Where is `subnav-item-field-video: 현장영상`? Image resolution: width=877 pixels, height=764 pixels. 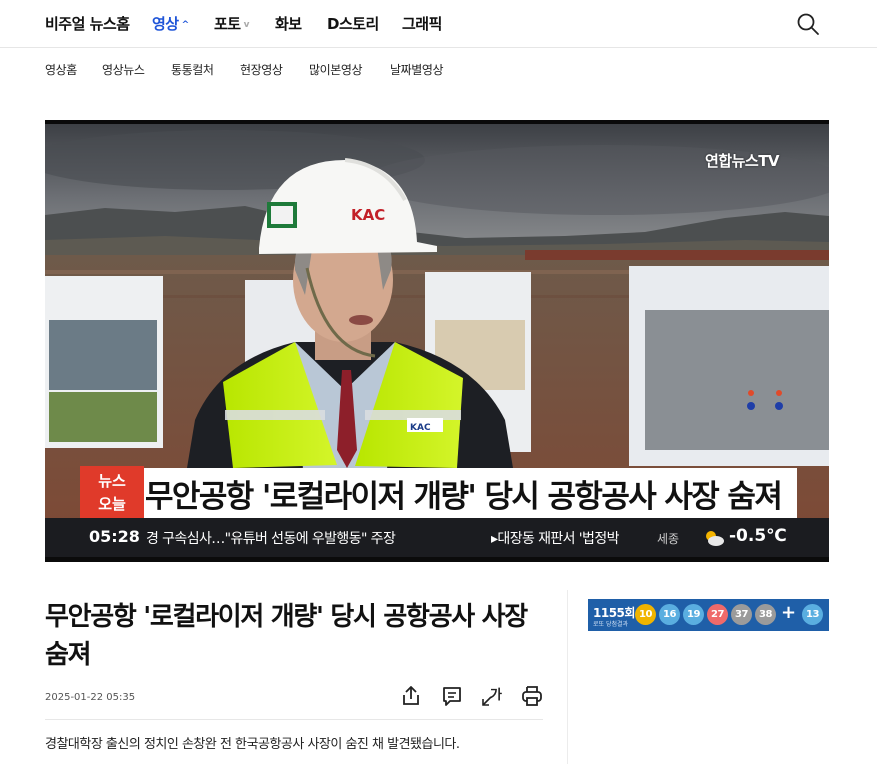 subnav-item-field-video: 현장영상 is located at coordinates (261, 69).